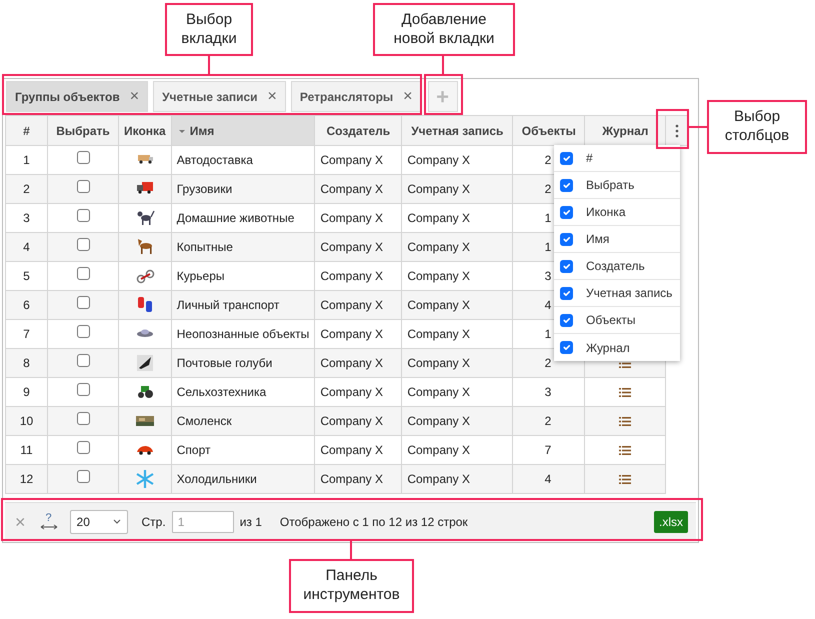 Image resolution: width=815 pixels, height=619 pixels. Describe the element at coordinates (610, 185) in the screenshot. I see `menu-item-label: Выбрать` at that location.